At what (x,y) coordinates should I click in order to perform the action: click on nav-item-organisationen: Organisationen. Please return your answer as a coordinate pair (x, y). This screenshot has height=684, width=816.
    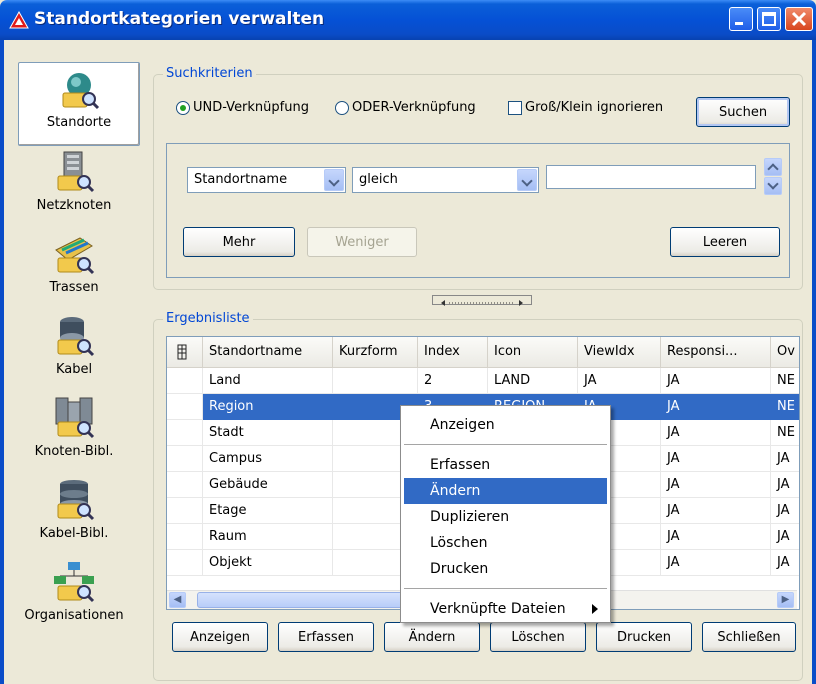
    Looking at the image, I should click on (74, 597).